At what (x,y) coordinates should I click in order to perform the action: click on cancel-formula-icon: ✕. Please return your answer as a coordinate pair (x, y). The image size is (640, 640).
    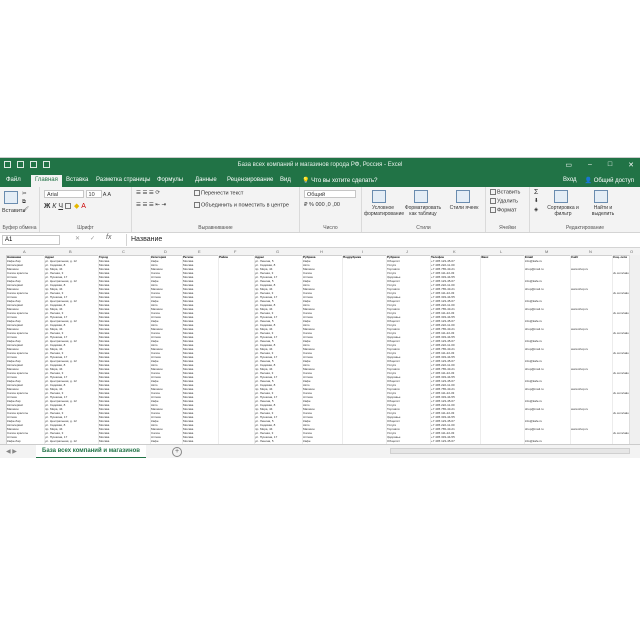
    Looking at the image, I should click on (77, 238).